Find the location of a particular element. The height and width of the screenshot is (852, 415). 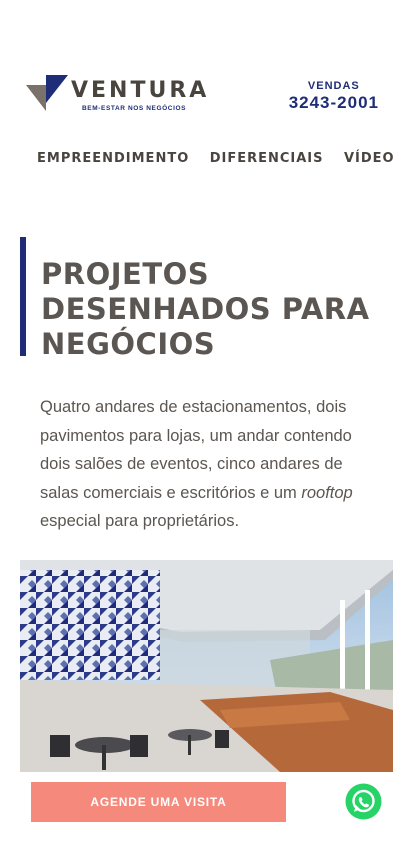

brand-name: VENTURA is located at coordinates (140, 90).